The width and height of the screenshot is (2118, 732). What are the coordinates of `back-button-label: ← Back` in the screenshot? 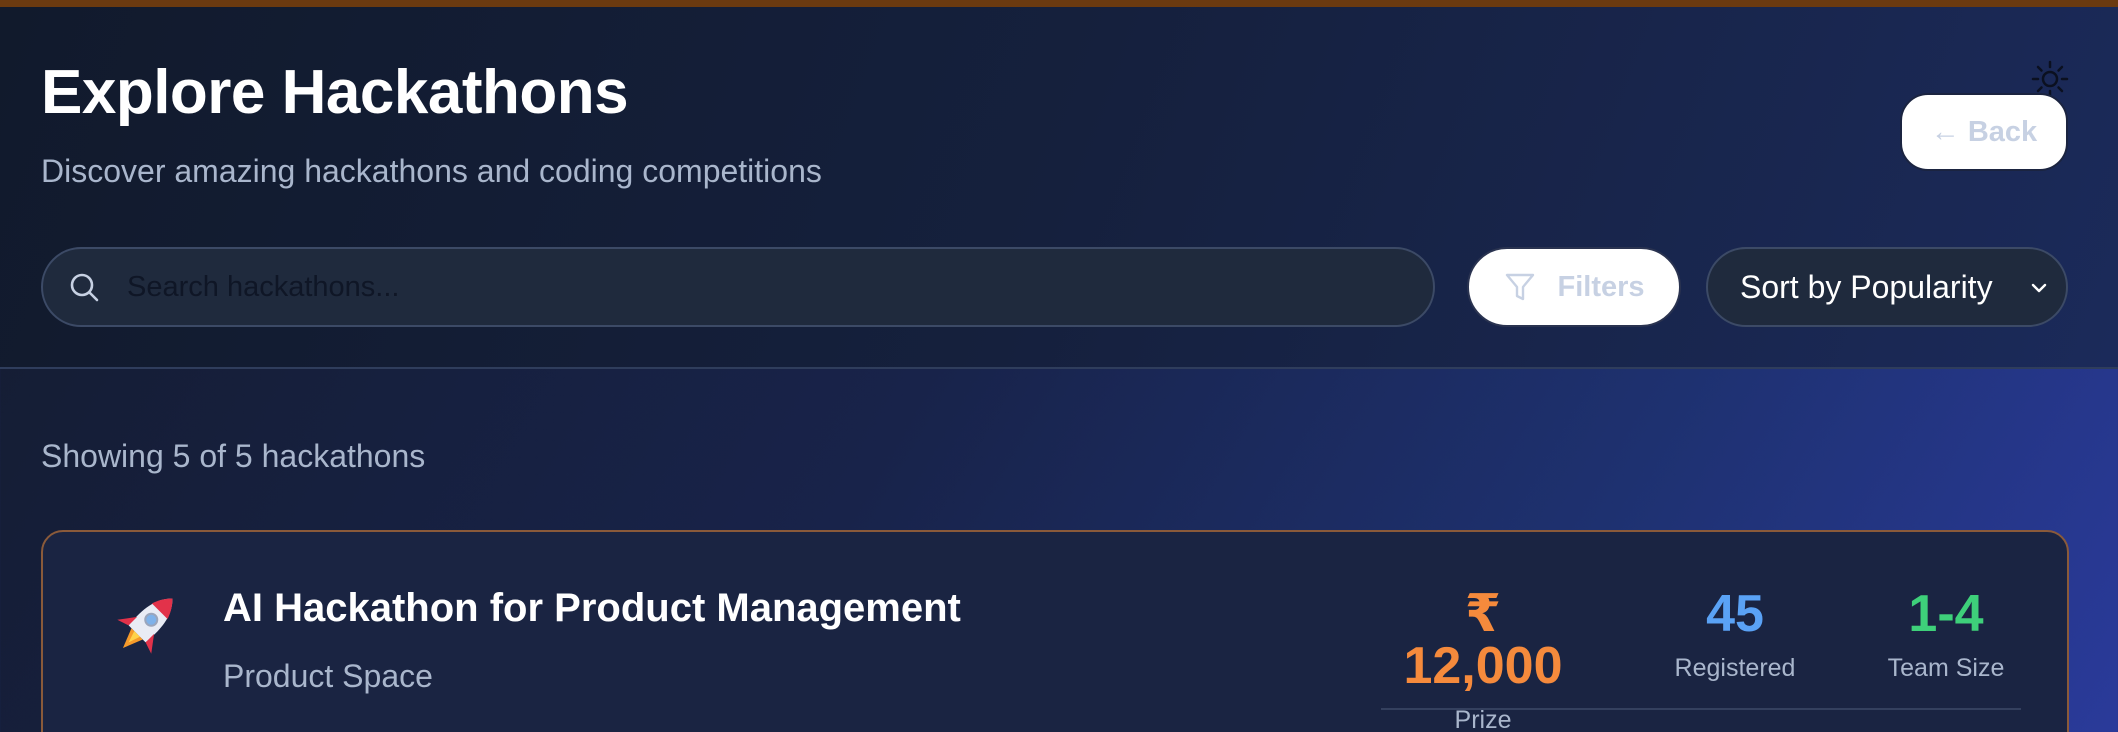 It's located at (1984, 131).